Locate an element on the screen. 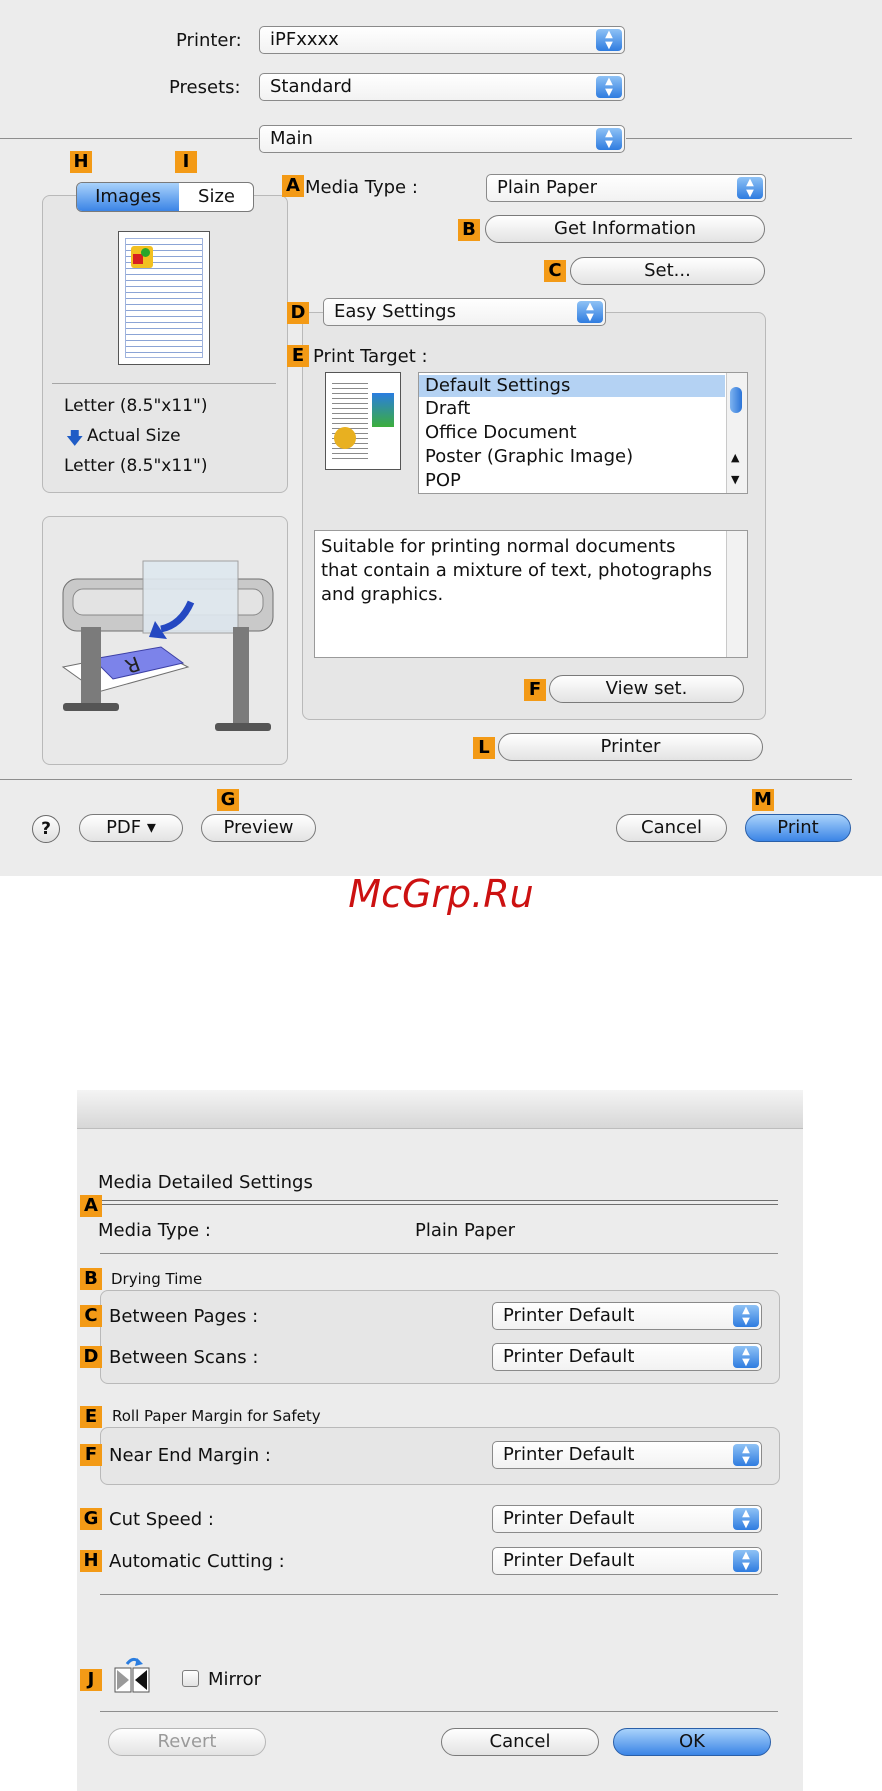  dialog-title: Media Detailed Settings is located at coordinates (205, 1182).